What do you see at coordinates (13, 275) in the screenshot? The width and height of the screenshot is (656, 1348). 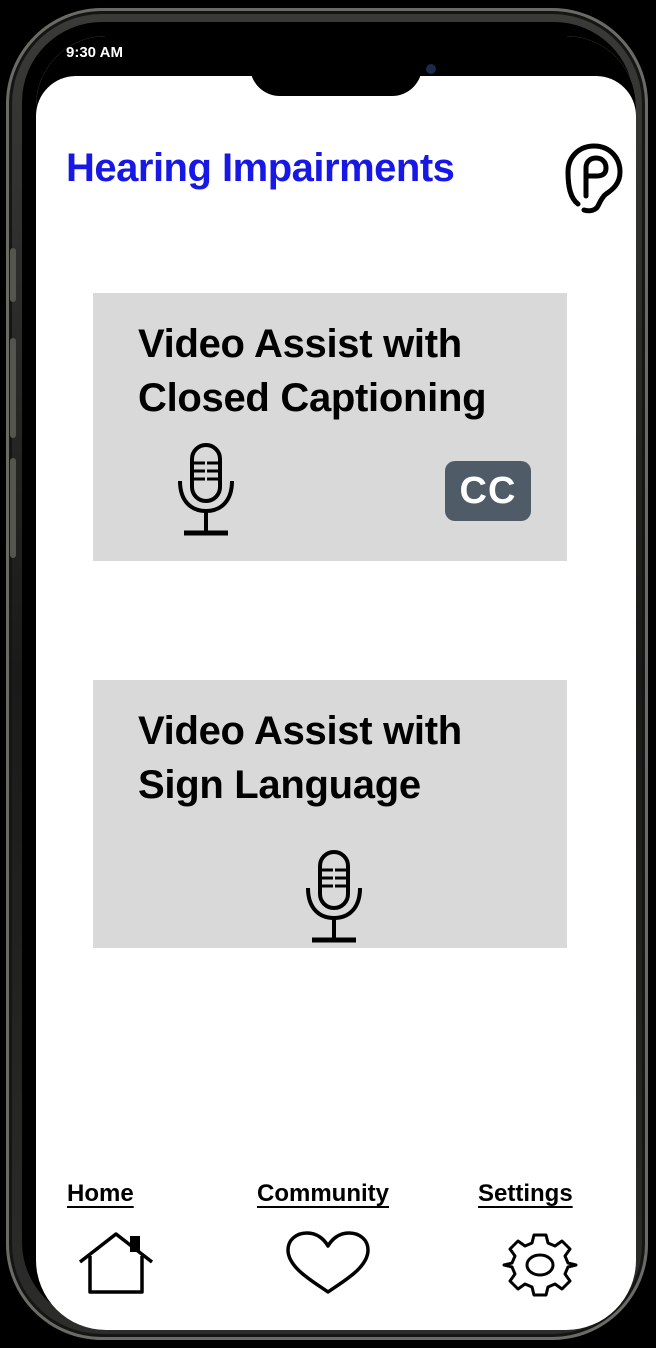 I see `mute-switch` at bounding box center [13, 275].